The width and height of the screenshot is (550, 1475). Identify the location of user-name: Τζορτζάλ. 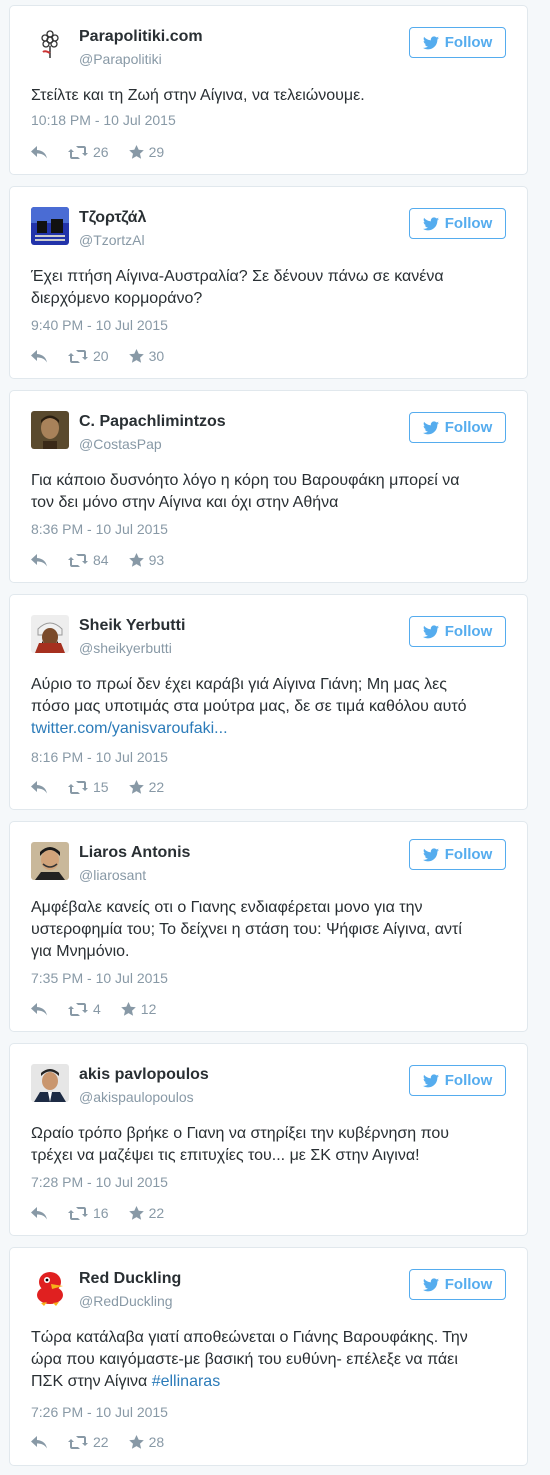
(112, 218).